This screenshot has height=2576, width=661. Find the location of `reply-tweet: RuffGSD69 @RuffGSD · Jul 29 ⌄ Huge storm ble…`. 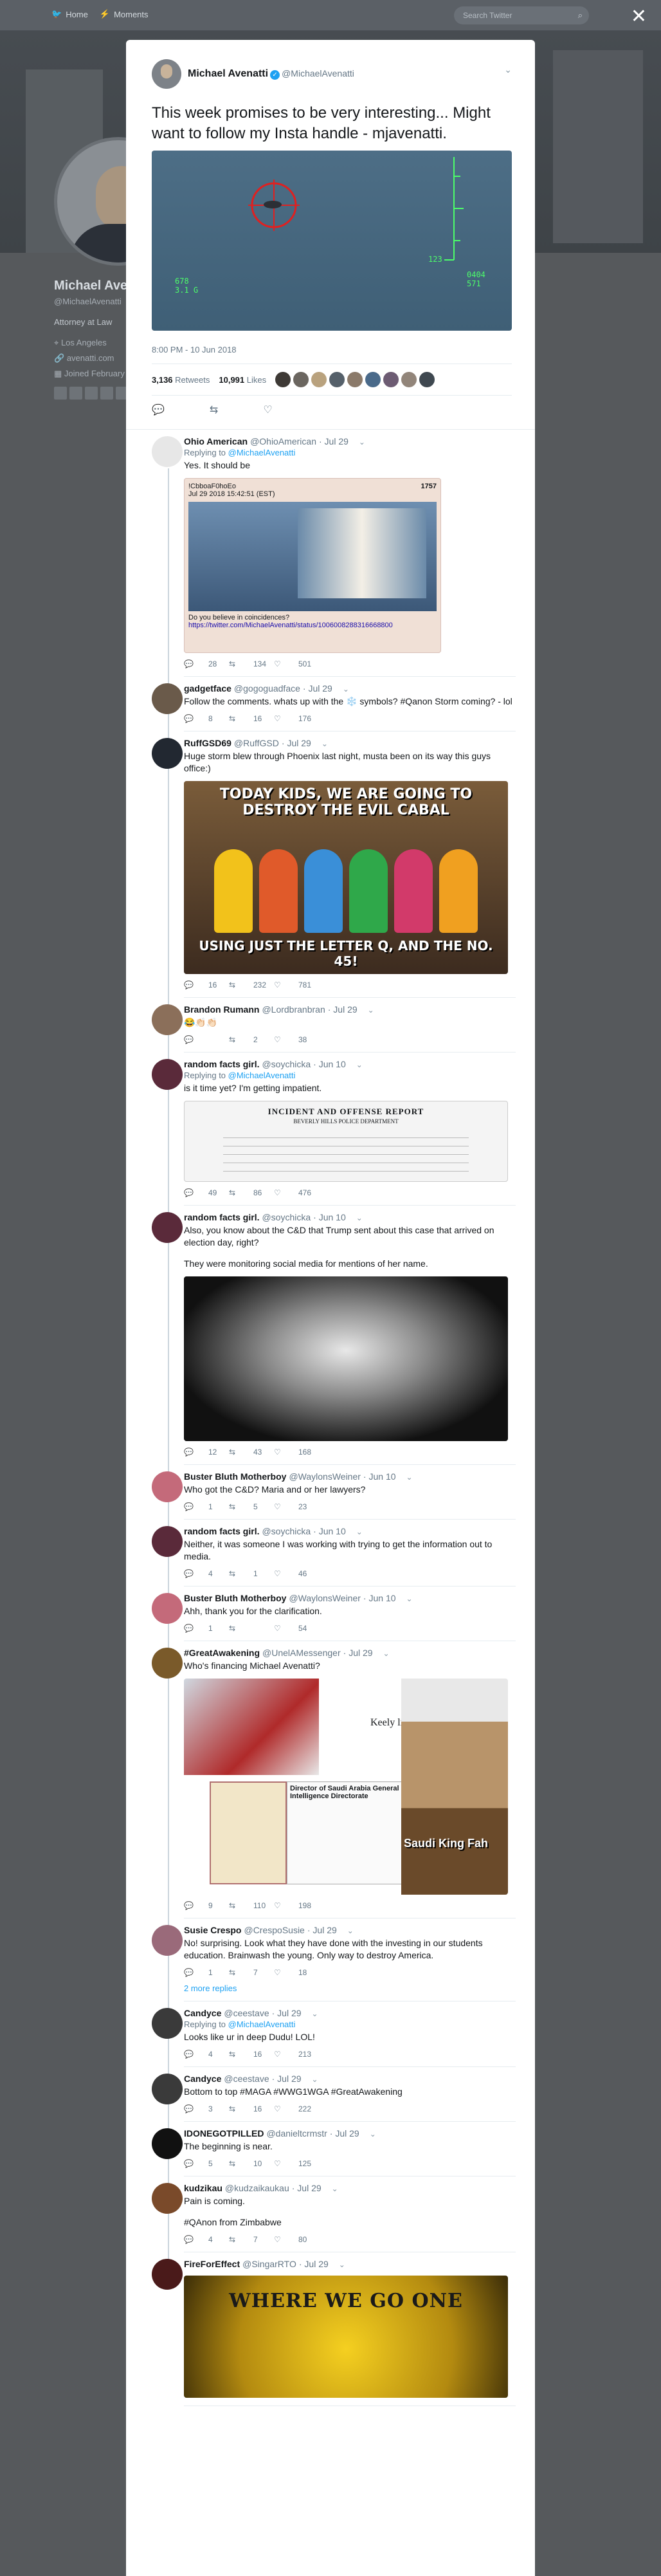

reply-tweet: RuffGSD69 @RuffGSD · Jul 29 ⌄ Huge storm ble… is located at coordinates (330, 864).